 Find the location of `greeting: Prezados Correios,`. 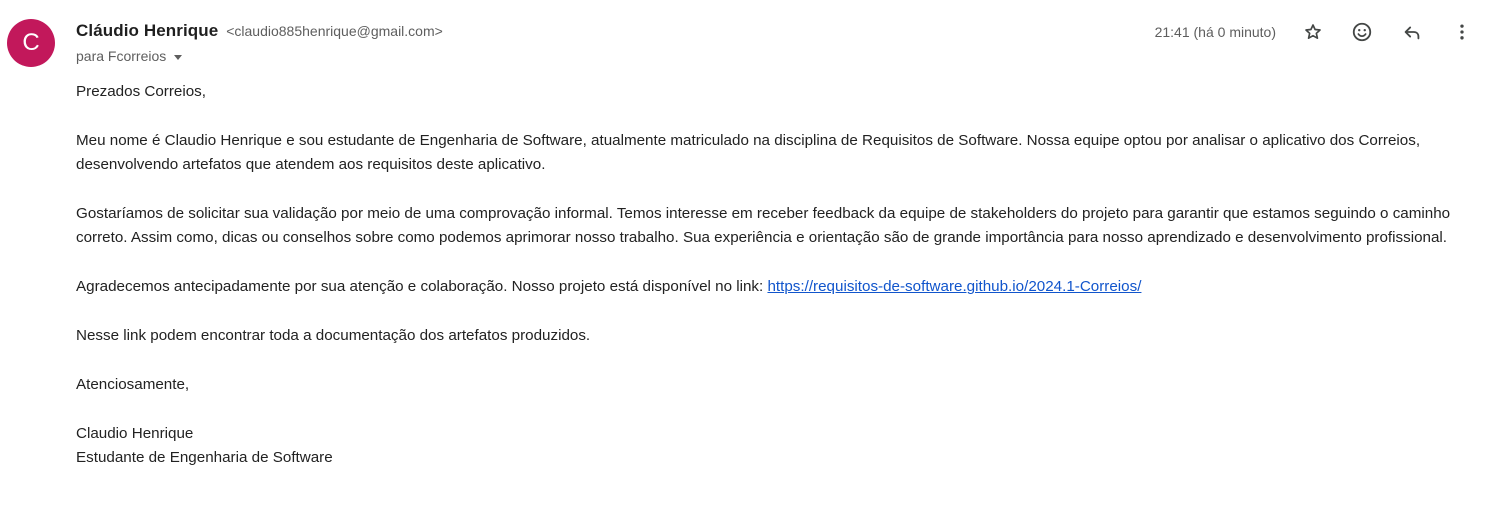

greeting: Prezados Correios, is located at coordinates (141, 91).